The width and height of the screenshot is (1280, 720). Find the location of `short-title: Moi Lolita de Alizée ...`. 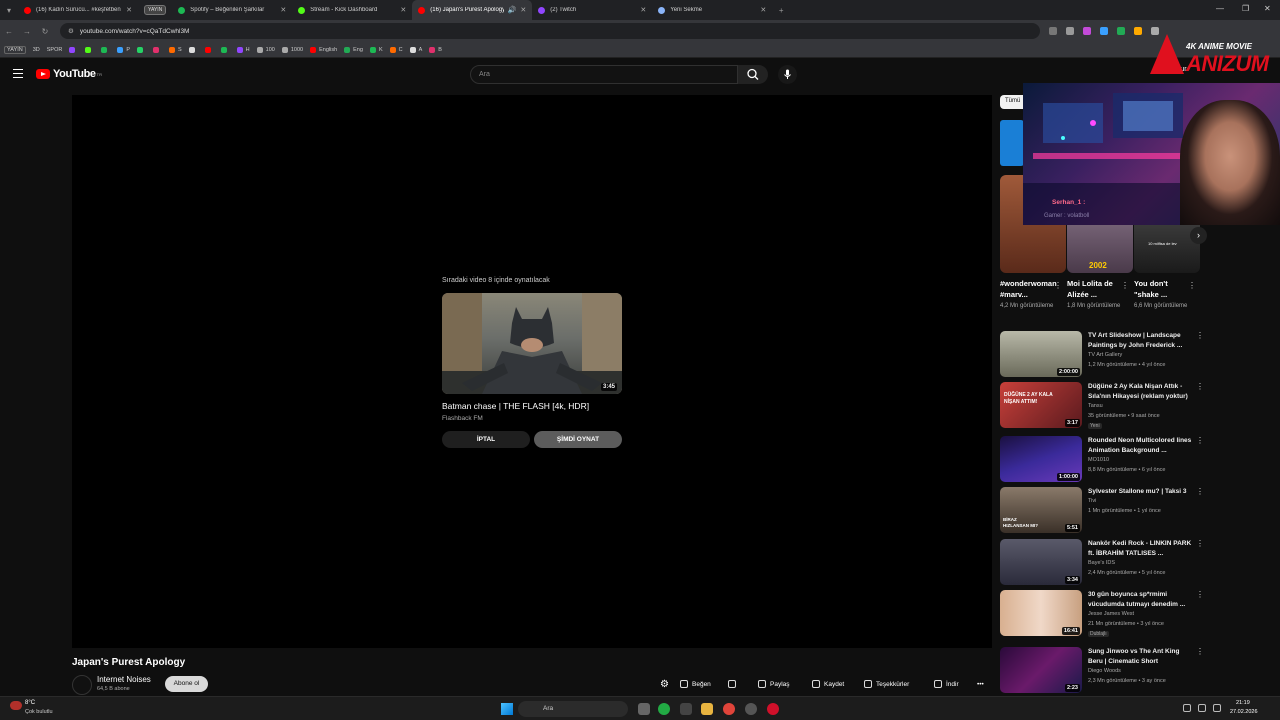

short-title: Moi Lolita de Alizée ... is located at coordinates (1095, 289).